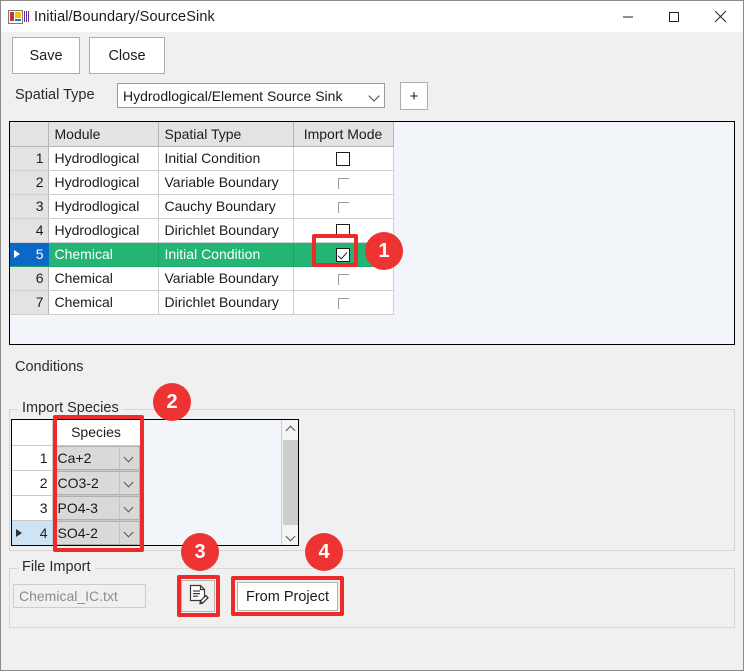 This screenshot has height=671, width=744. Describe the element at coordinates (628, 16) in the screenshot. I see `minimize-icon` at that location.